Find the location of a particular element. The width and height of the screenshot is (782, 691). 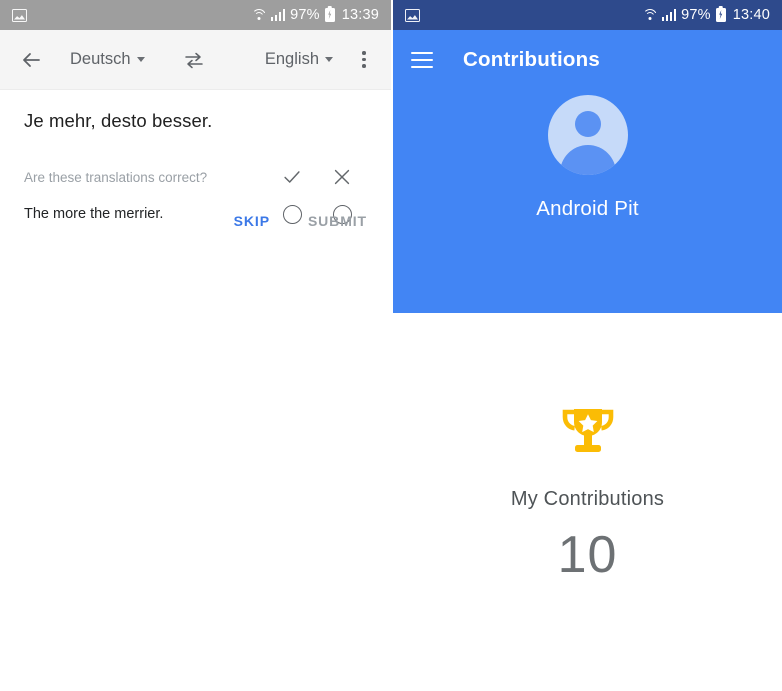

target-language-selector: English is located at coordinates (299, 59).